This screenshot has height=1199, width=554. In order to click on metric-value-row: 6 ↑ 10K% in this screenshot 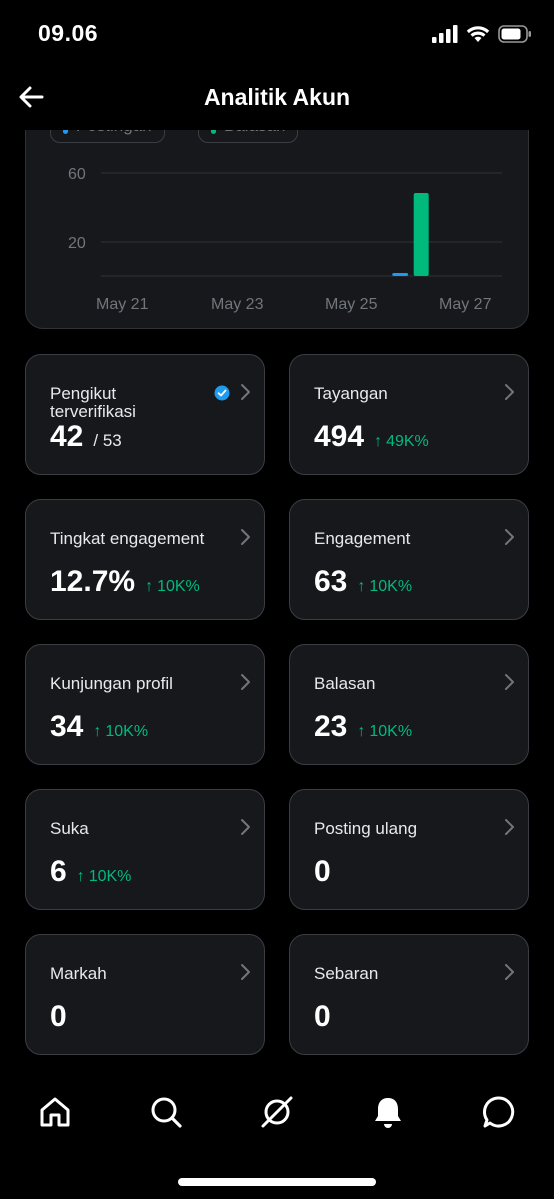, I will do `click(90, 872)`.